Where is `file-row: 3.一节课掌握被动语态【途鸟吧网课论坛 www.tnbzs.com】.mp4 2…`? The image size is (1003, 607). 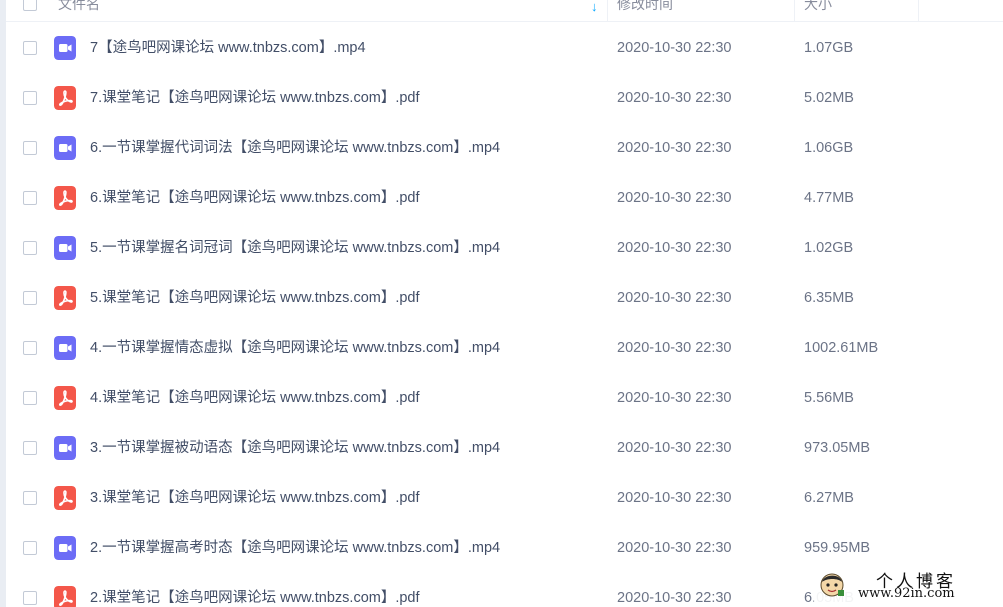 file-row: 3.一节课掌握被动语态【途鸟吧网课论坛 www.tnbzs.com】.mp4 2… is located at coordinates (504, 448).